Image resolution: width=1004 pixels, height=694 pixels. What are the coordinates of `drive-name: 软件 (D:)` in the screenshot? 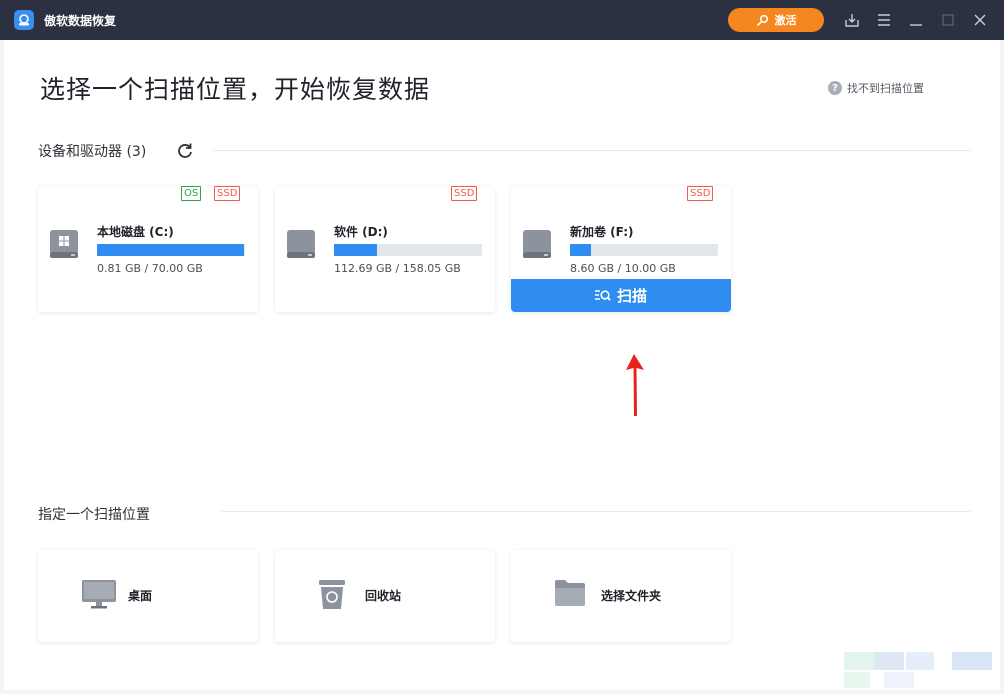 It's located at (361, 232).